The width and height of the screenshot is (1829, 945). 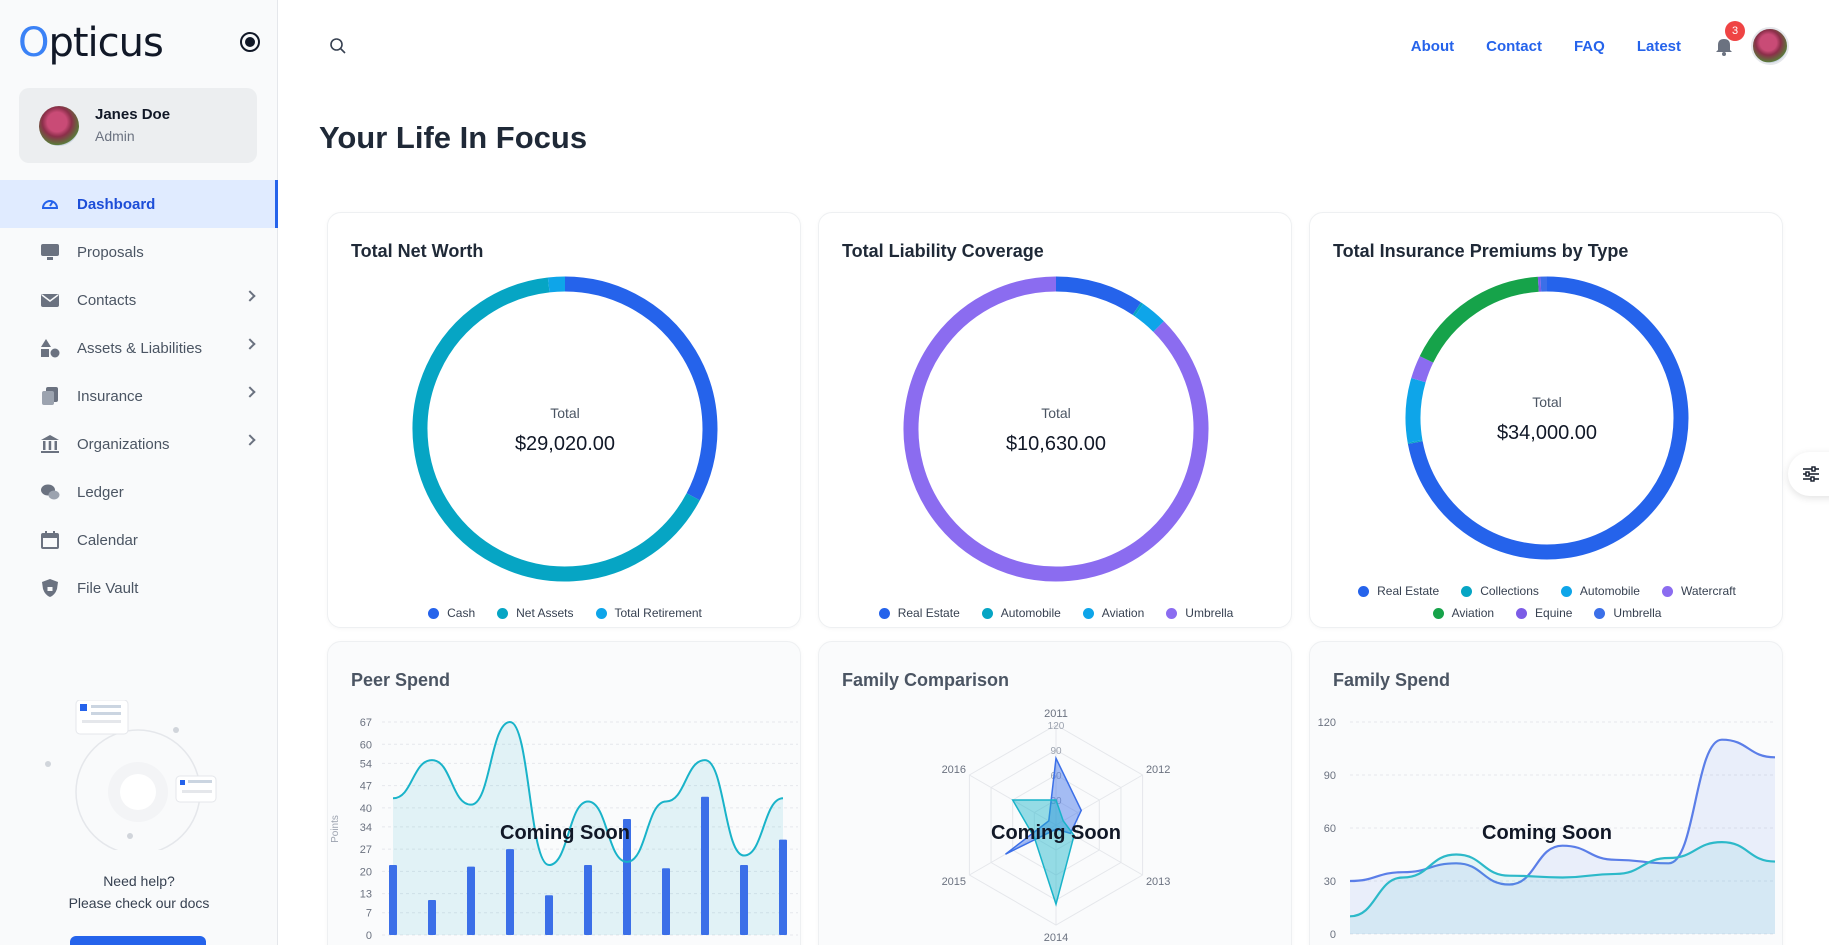 I want to click on donut-center-value: $34,000.00, so click(x=1547, y=433).